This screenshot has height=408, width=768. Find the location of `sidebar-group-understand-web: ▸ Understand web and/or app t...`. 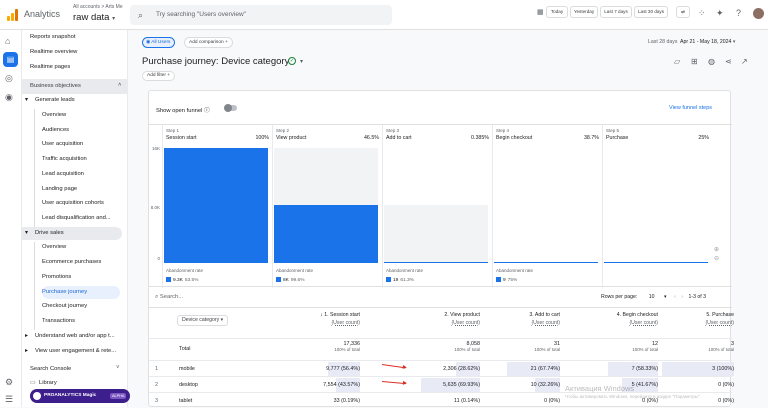

sidebar-group-understand-web: ▸ Understand web and/or app t... is located at coordinates (72, 336).